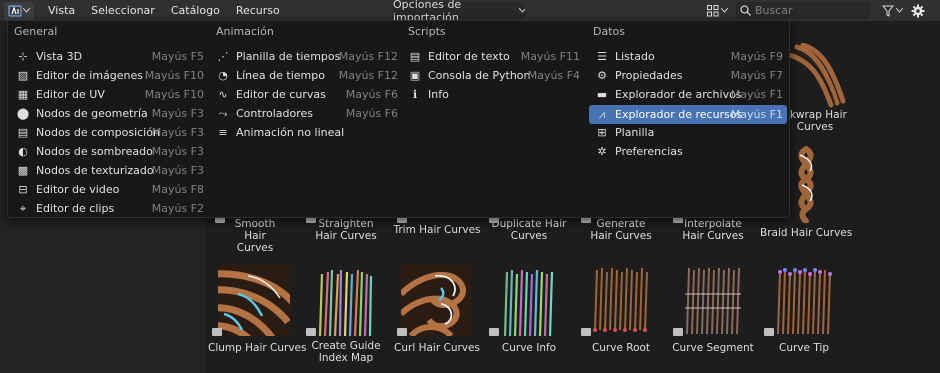  I want to click on menu-item-shortcut: Mayús F5, so click(177, 56).